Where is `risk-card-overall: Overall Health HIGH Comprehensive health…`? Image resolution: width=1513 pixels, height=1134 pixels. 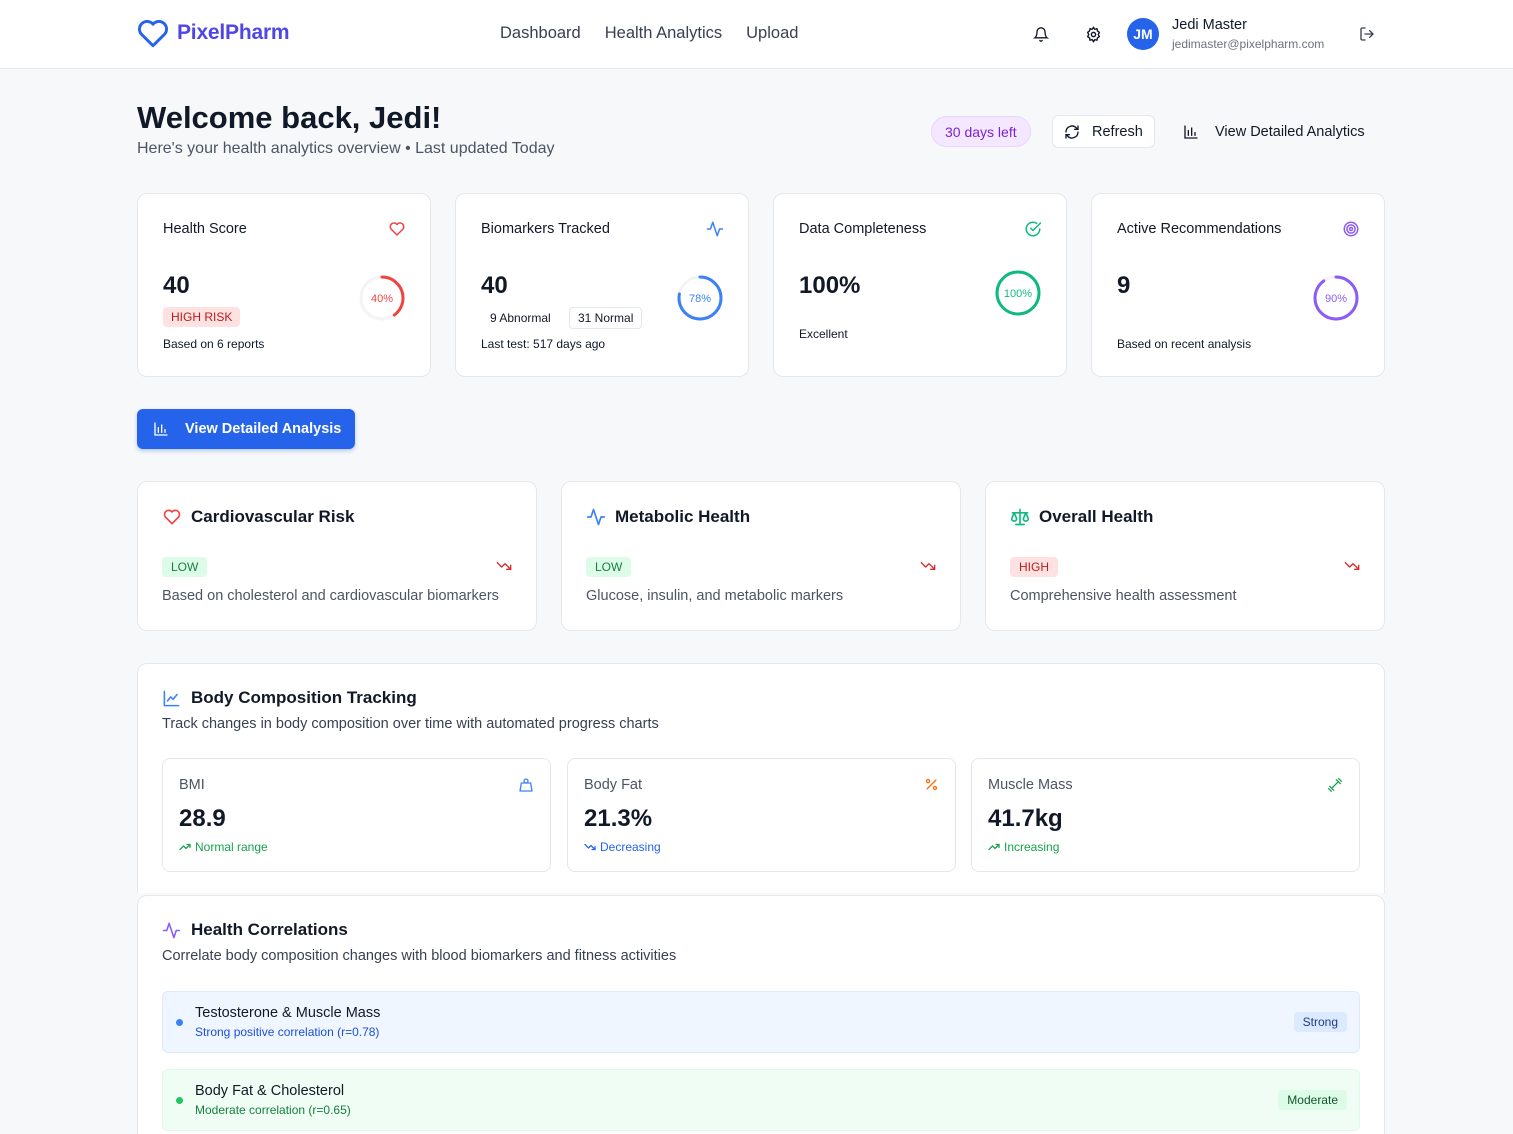 risk-card-overall: Overall Health HIGH Comprehensive health… is located at coordinates (1185, 556).